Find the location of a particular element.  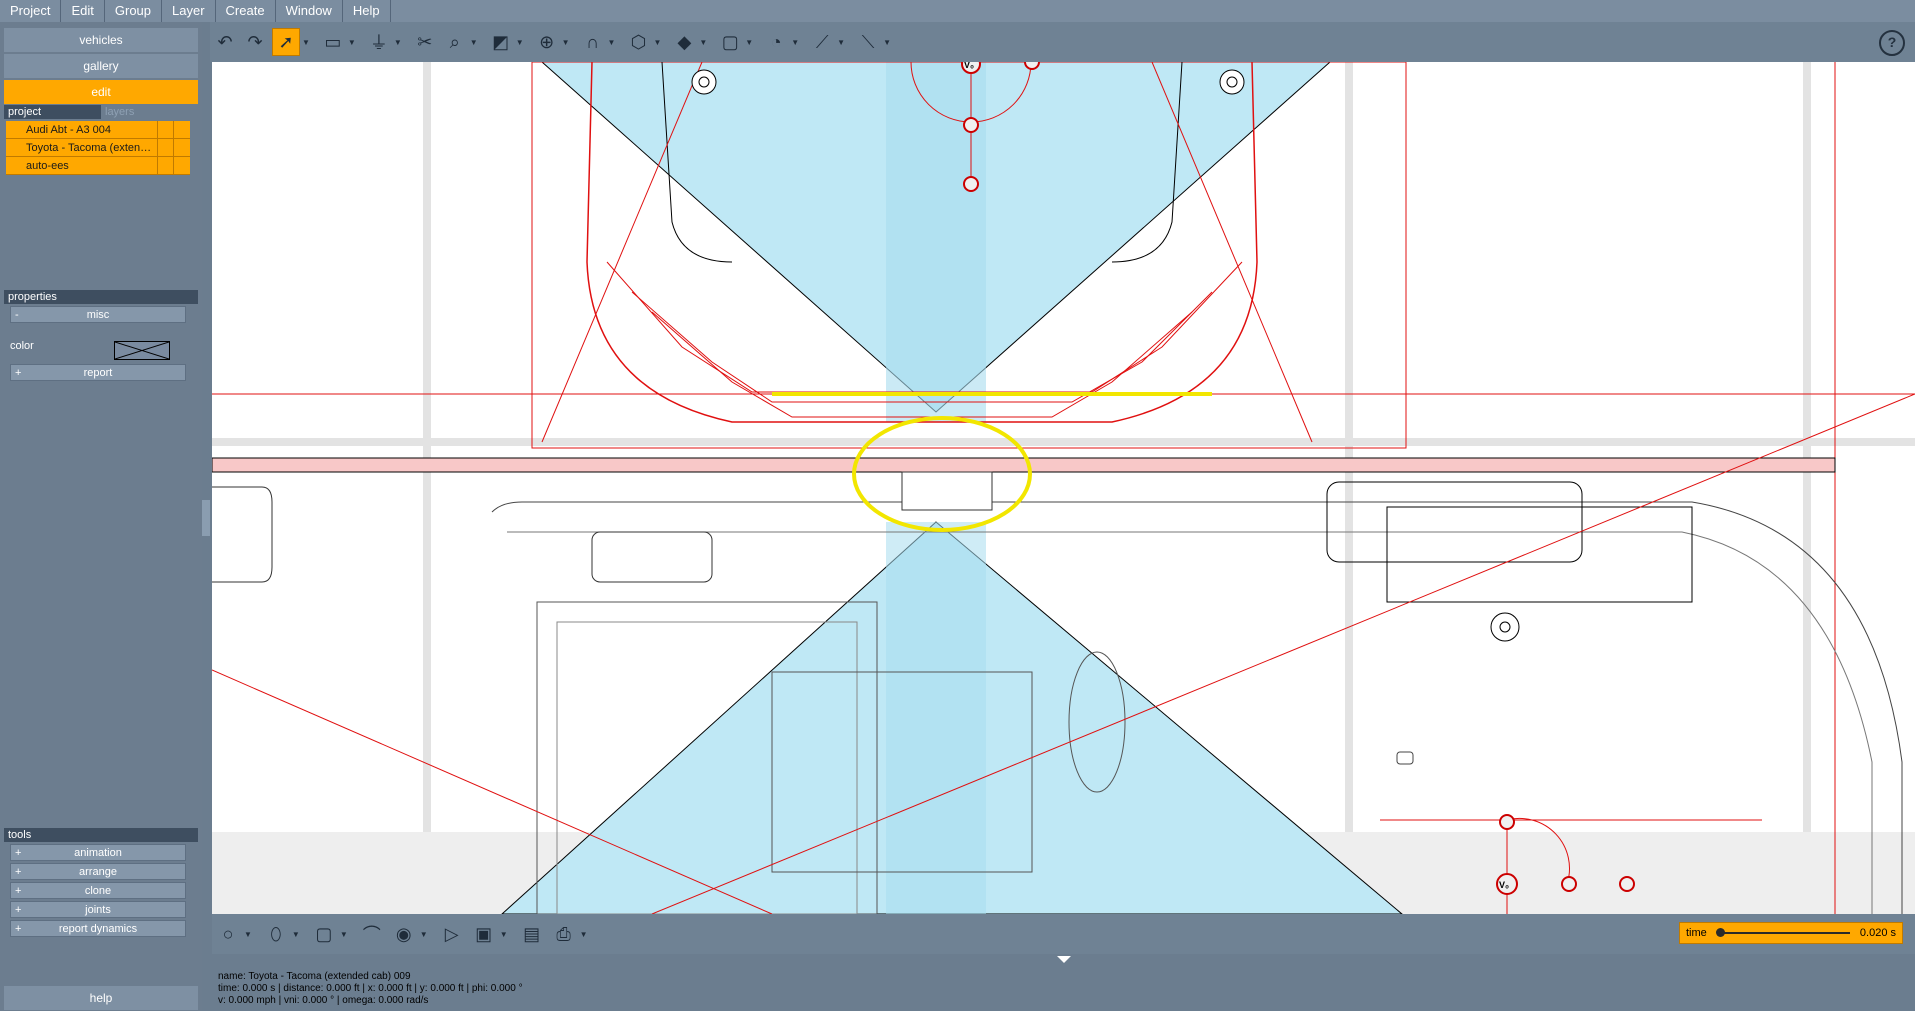

panel-collapse-handle is located at coordinates (206, 518).